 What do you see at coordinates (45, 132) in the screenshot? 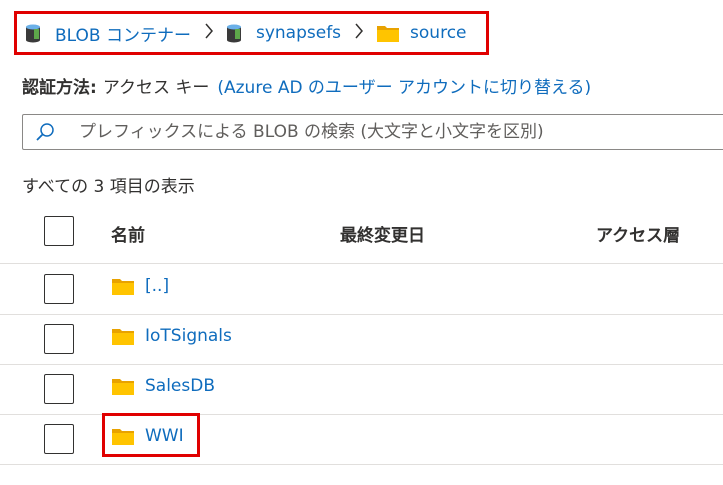
I see `search-icon` at bounding box center [45, 132].